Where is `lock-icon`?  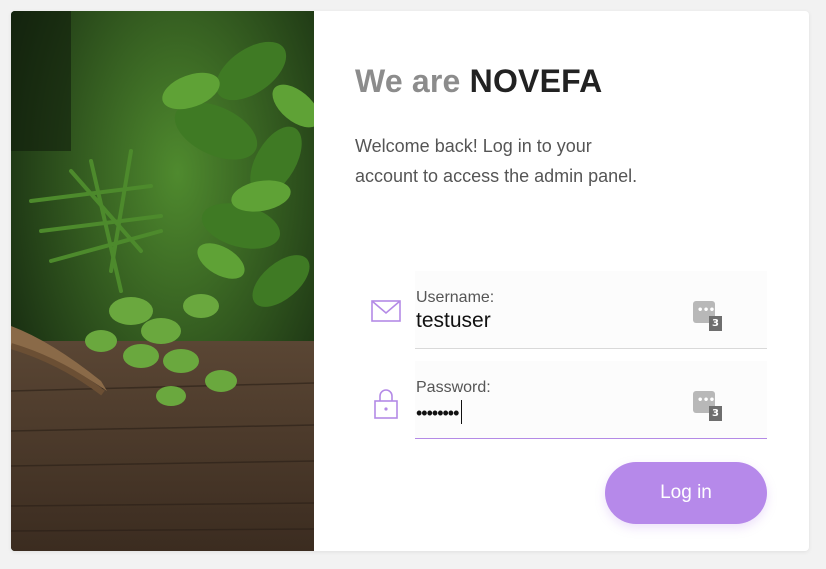
lock-icon is located at coordinates (386, 403).